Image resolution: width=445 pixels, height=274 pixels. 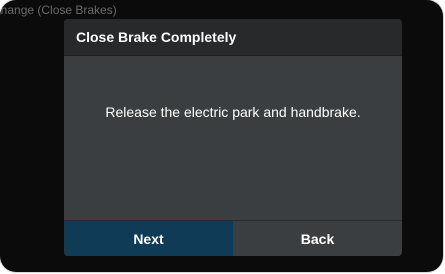 What do you see at coordinates (233, 112) in the screenshot?
I see `dialog-message: Release the electric park and handbrake.` at bounding box center [233, 112].